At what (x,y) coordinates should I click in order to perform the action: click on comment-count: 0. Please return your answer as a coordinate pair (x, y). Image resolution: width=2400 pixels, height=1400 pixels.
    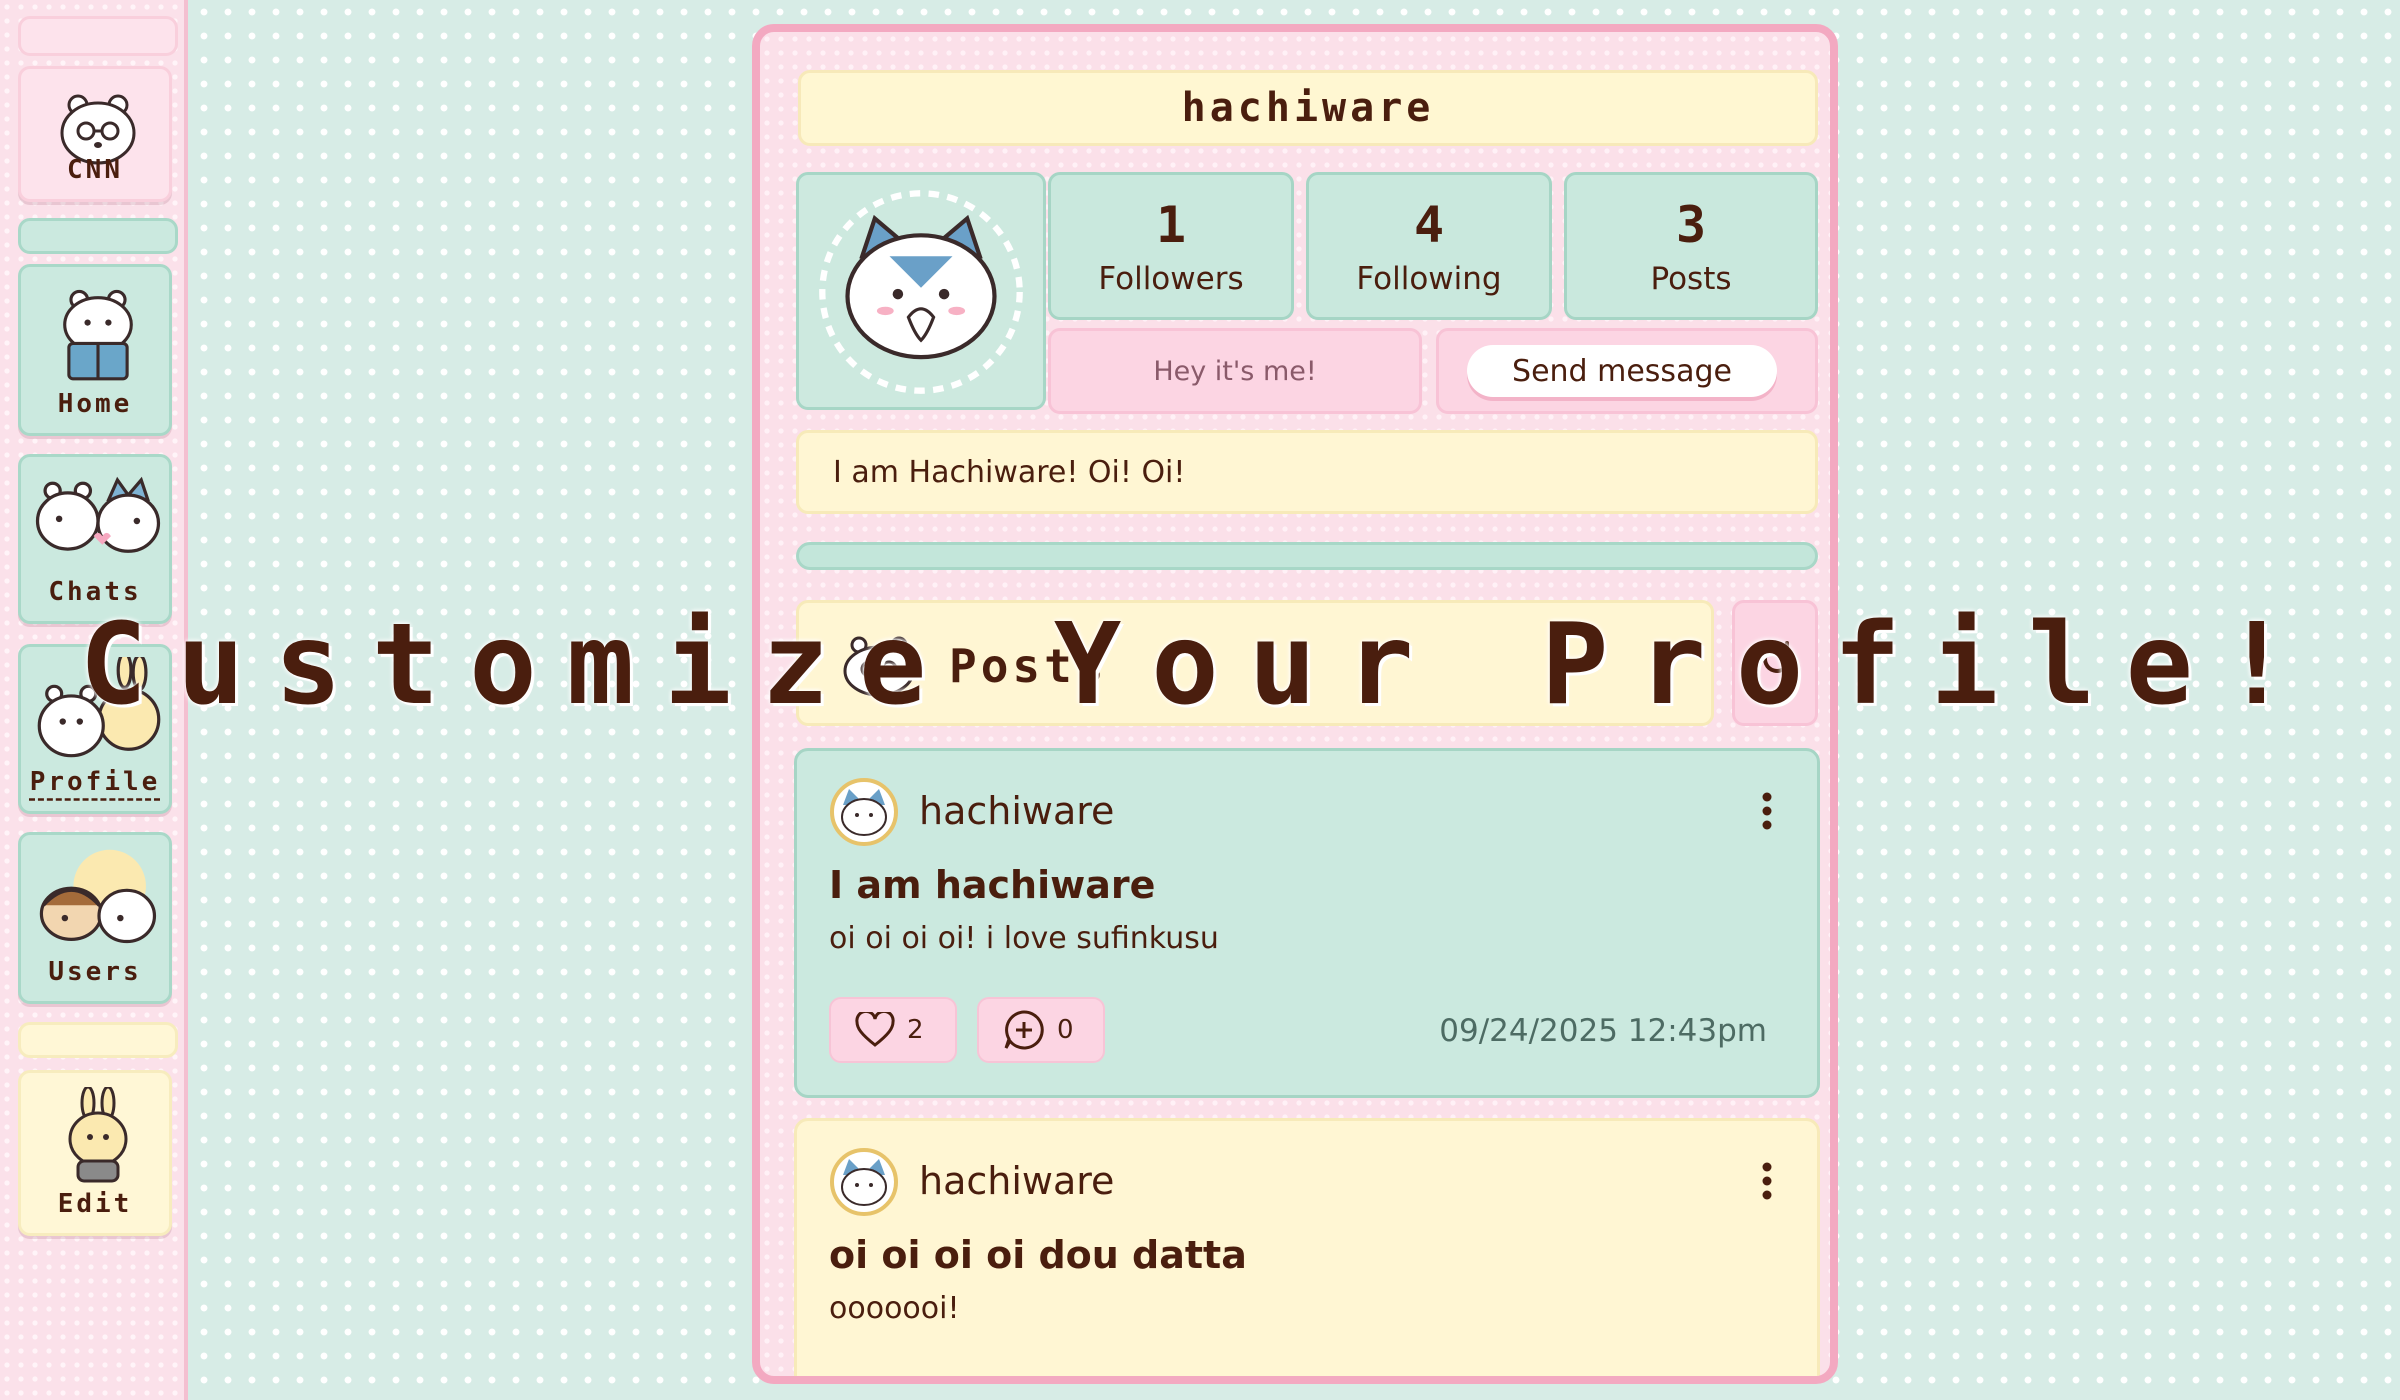
    Looking at the image, I should click on (1065, 1030).